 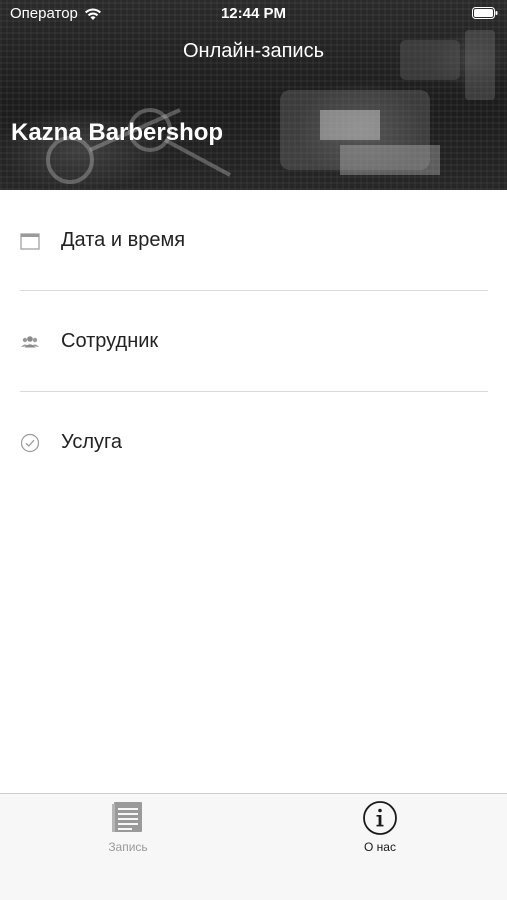 I want to click on barbershop-name: Kazna Barbershop, so click(x=117, y=132).